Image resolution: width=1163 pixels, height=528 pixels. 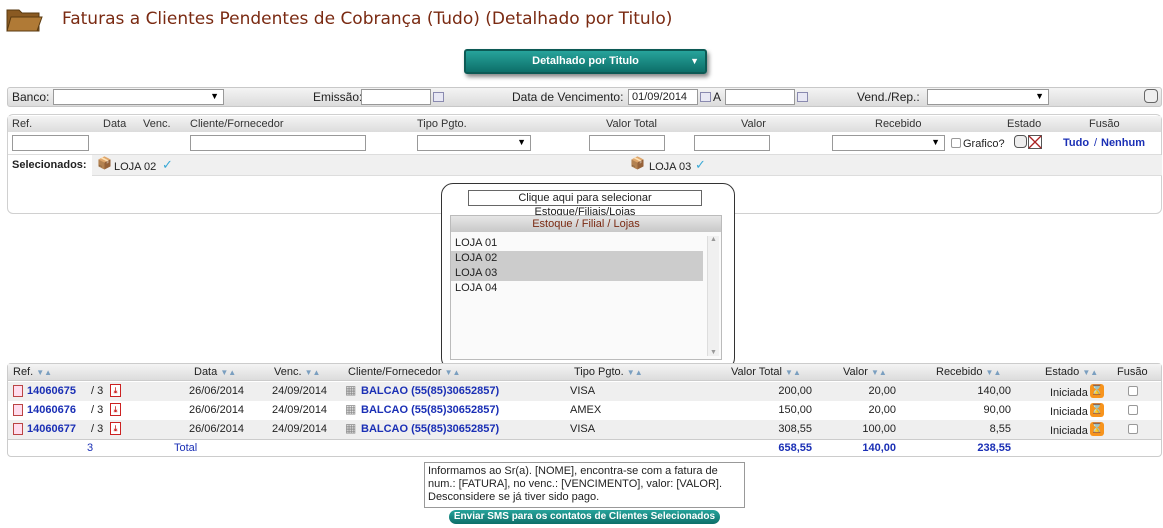 What do you see at coordinates (23, 372) in the screenshot?
I see `header-text: Ref.` at bounding box center [23, 372].